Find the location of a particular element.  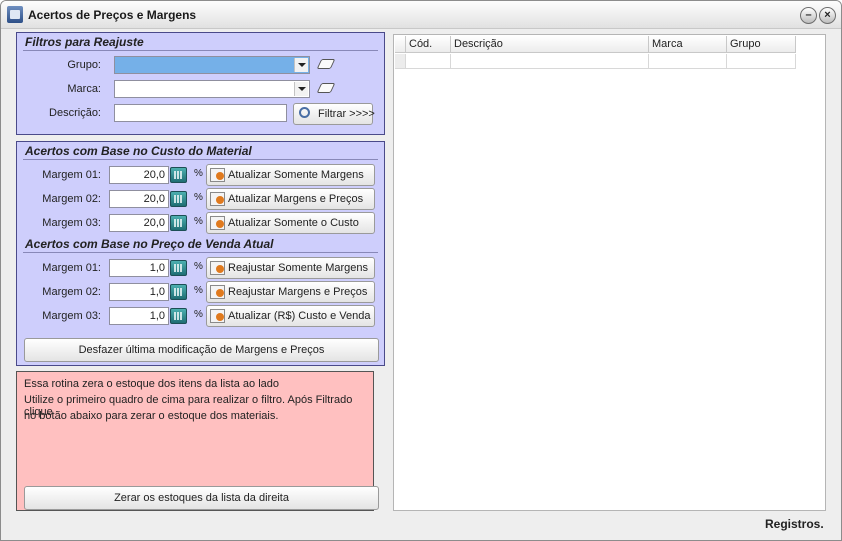

price-margem-03-input: 1,0 is located at coordinates (139, 316).